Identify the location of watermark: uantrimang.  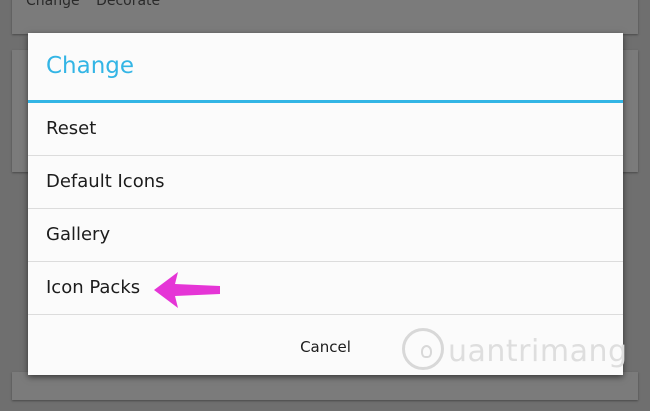
(518, 352).